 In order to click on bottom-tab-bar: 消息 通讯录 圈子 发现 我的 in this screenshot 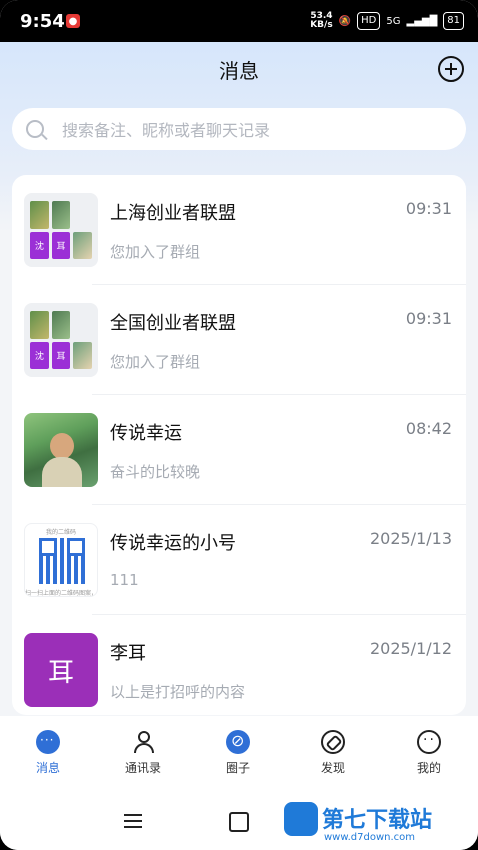, I will do `click(239, 753)`.